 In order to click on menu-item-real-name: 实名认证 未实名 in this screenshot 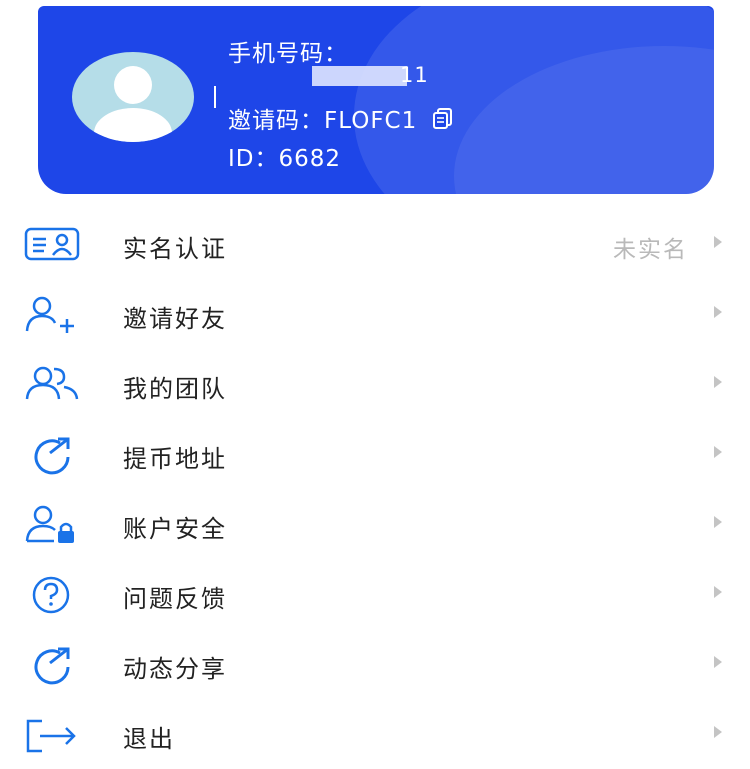, I will do `click(375, 244)`.